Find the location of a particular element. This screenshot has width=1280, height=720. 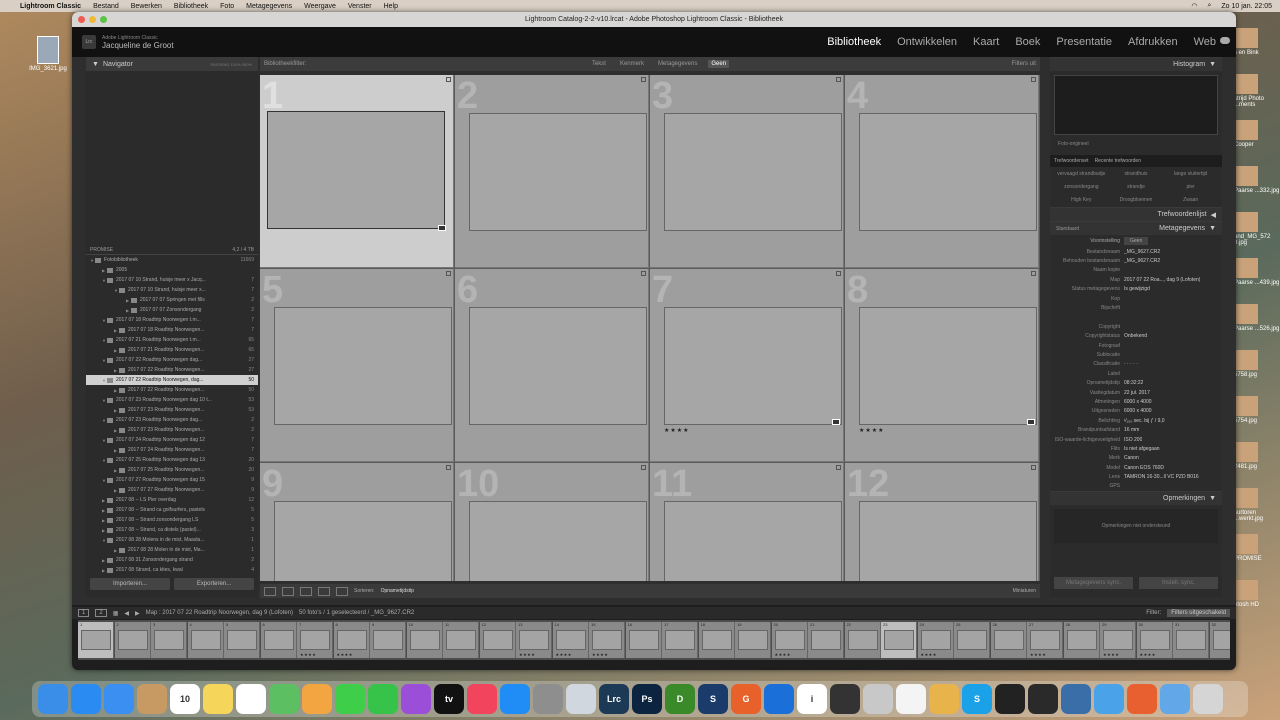

filmstrip-cell: 31 is located at coordinates (1191, 640).